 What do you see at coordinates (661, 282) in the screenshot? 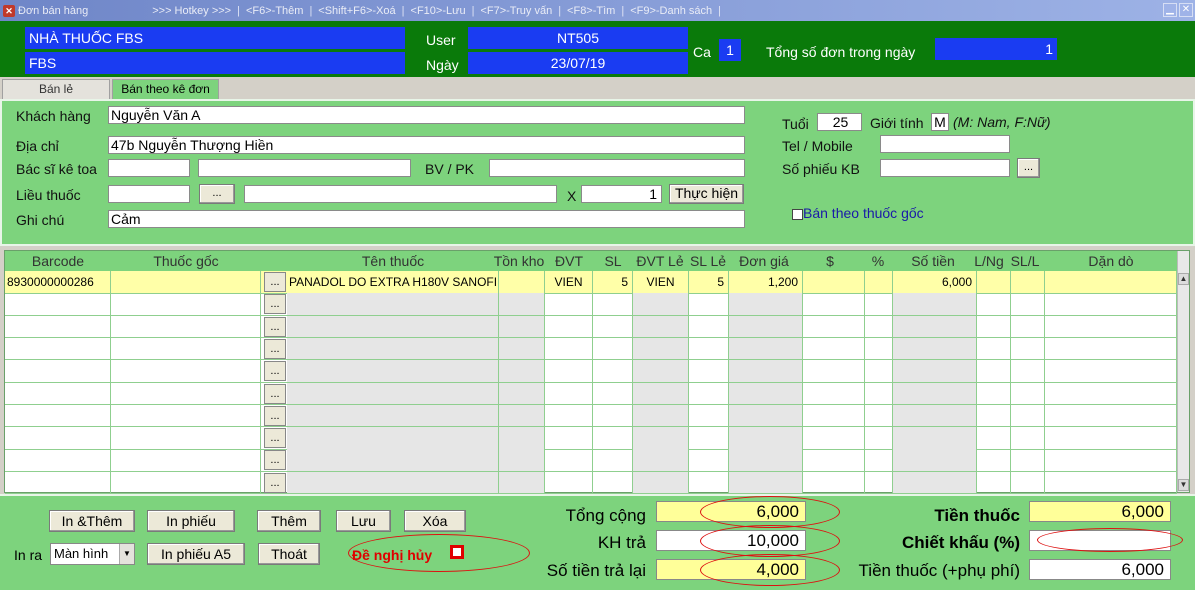
I see `cell-unit-small: VIEN` at bounding box center [661, 282].